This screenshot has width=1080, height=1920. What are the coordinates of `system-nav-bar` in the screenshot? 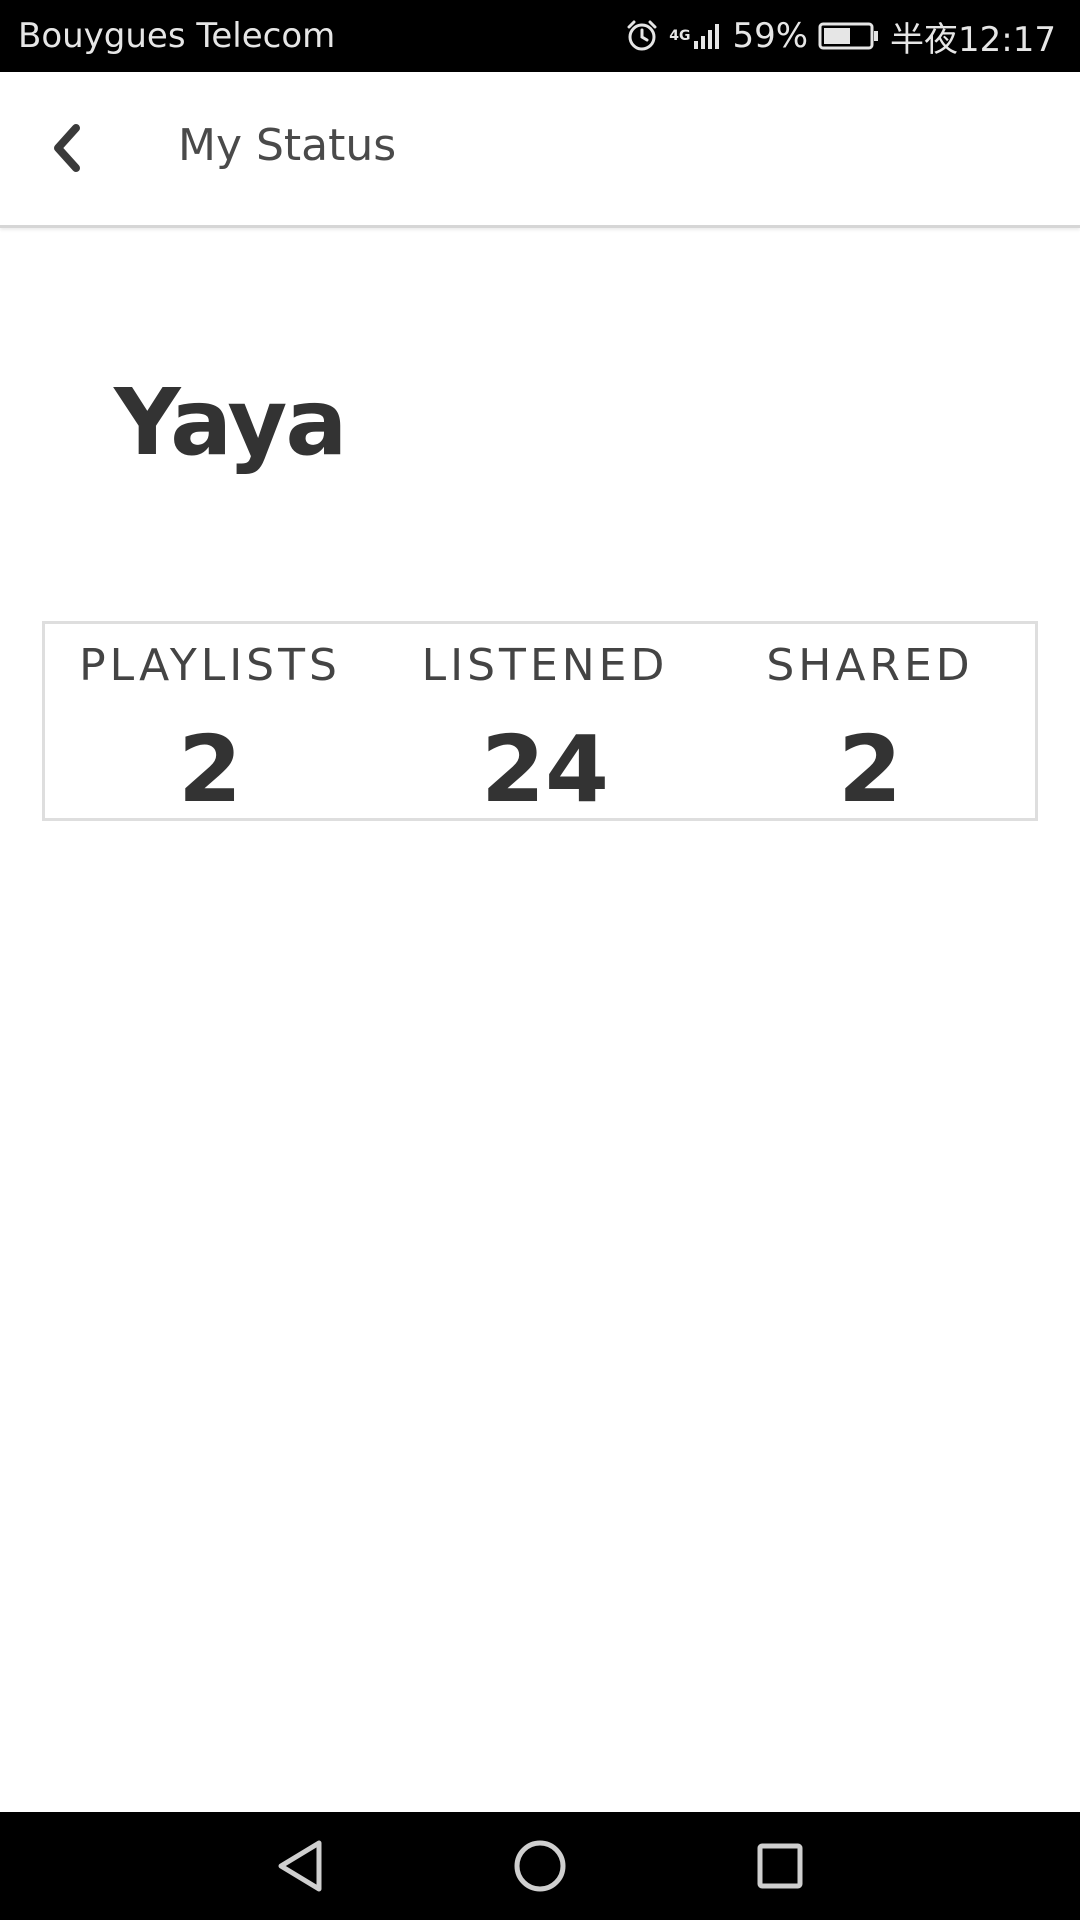 It's located at (540, 1866).